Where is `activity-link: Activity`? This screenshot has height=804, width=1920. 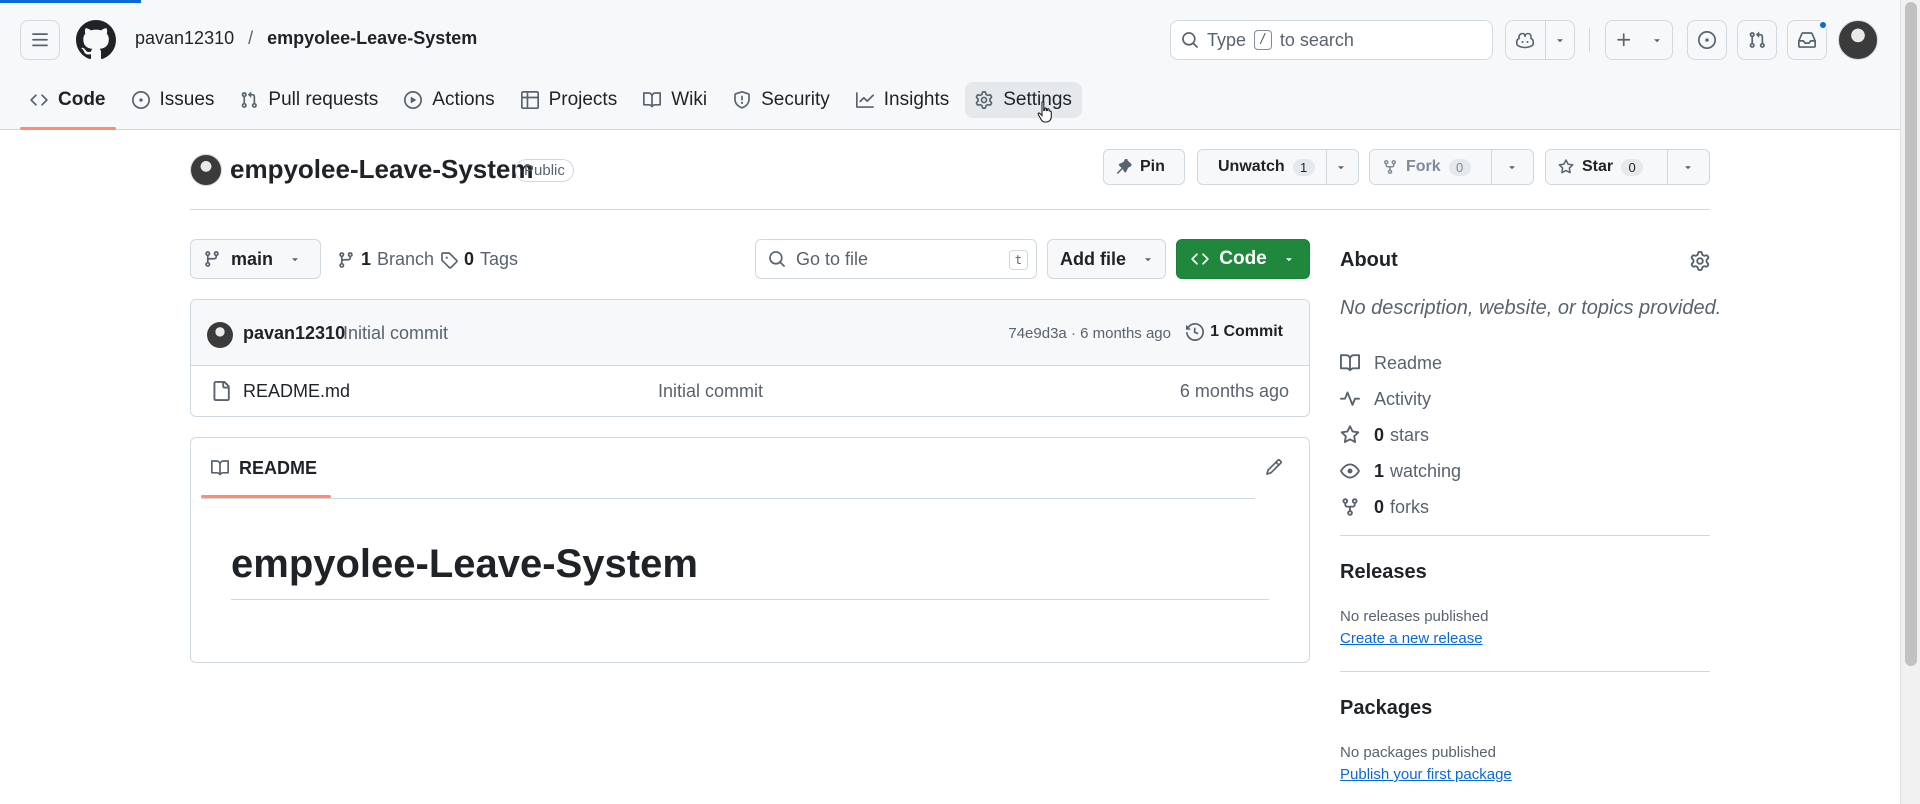
activity-link: Activity is located at coordinates (1525, 399).